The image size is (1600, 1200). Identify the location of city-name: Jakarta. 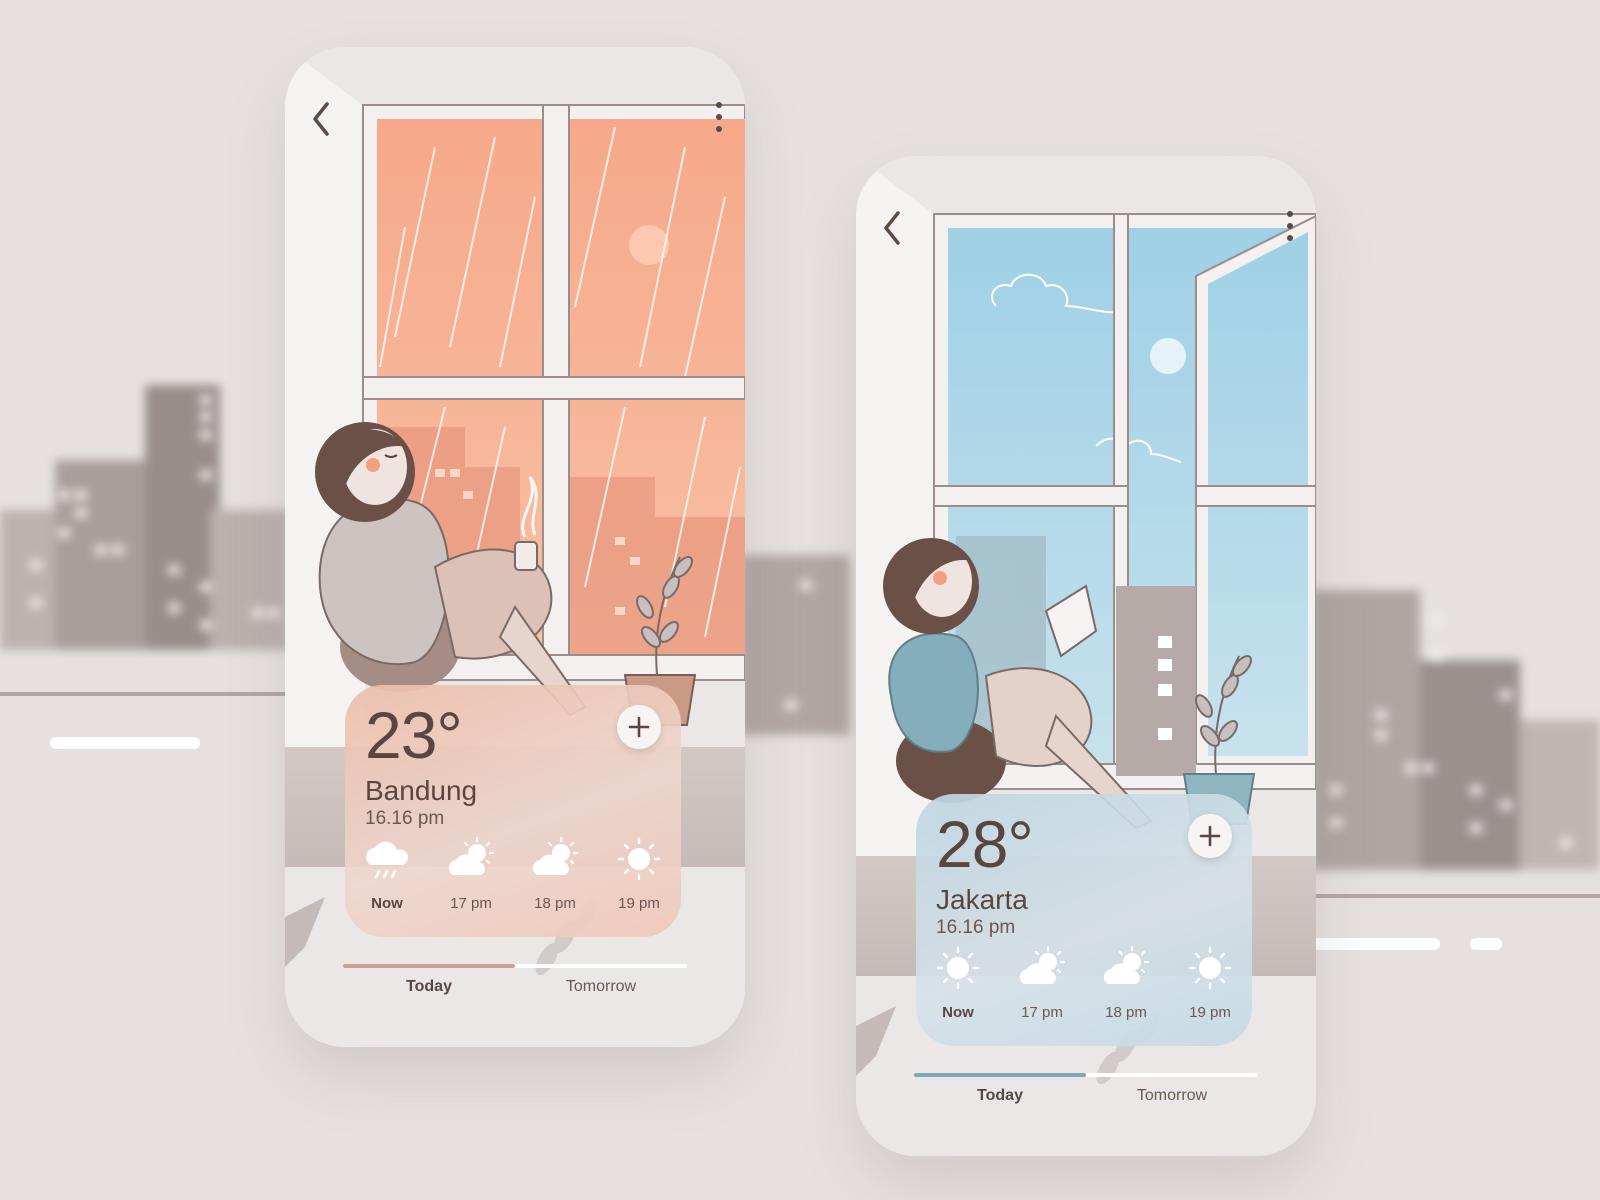
(982, 899).